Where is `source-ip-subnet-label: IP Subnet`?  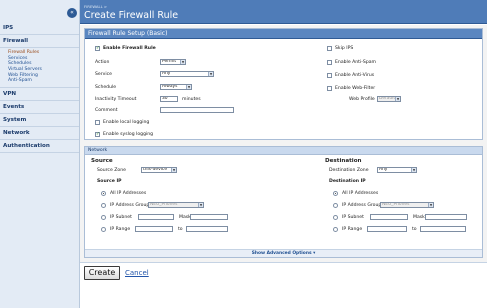 source-ip-subnet-label: IP Subnet is located at coordinates (121, 217).